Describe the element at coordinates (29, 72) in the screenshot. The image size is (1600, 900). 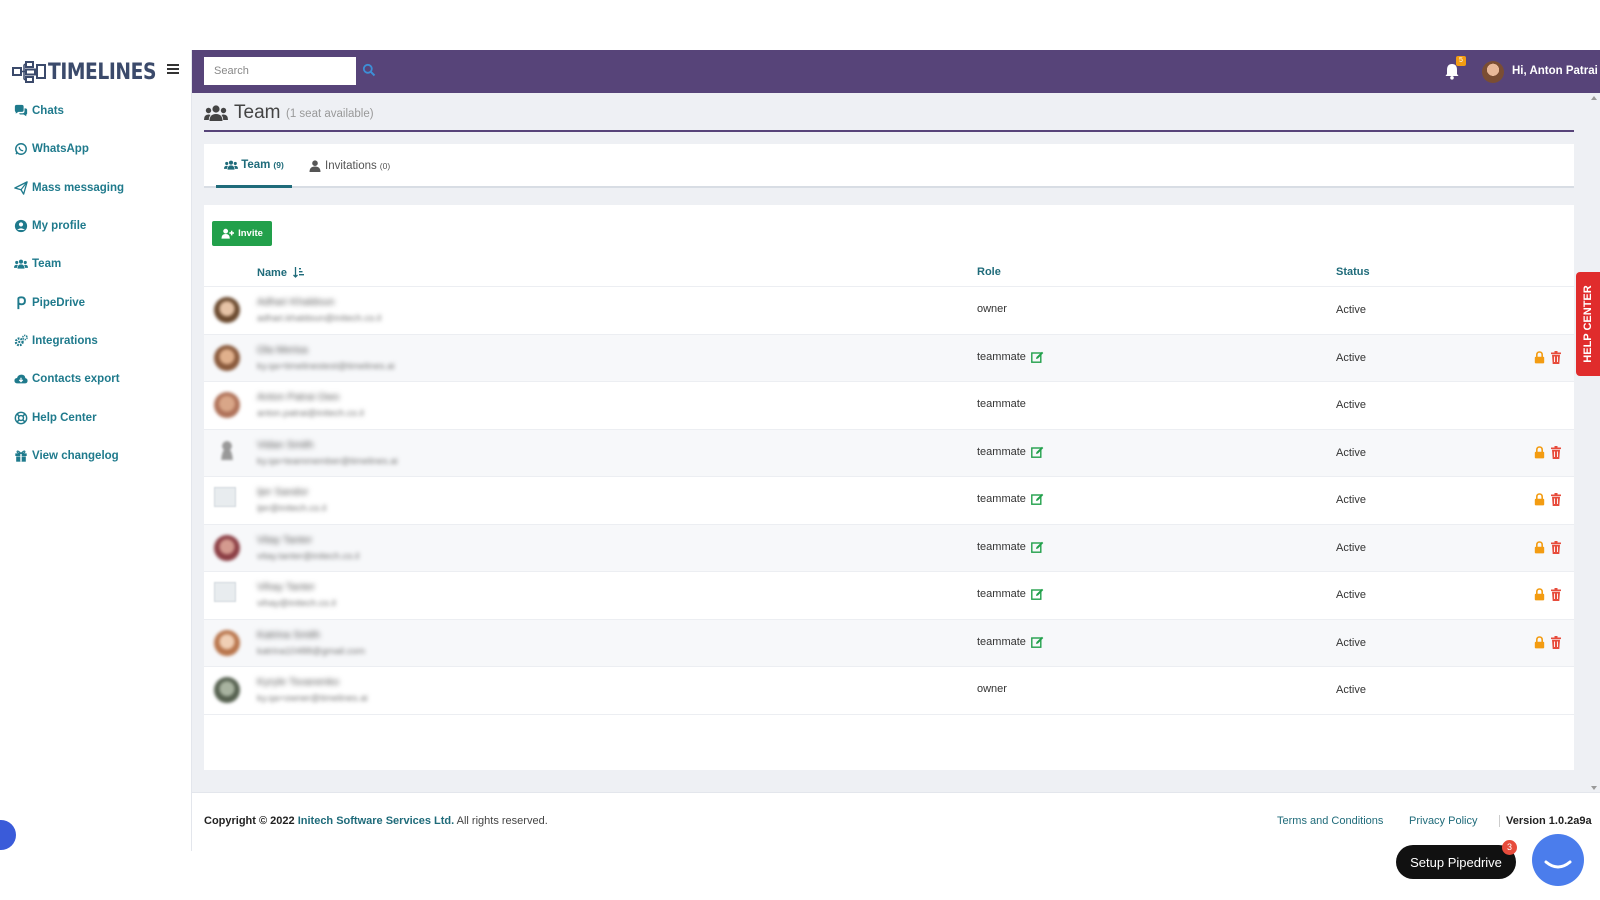
I see `timelines-logo-icon` at that location.